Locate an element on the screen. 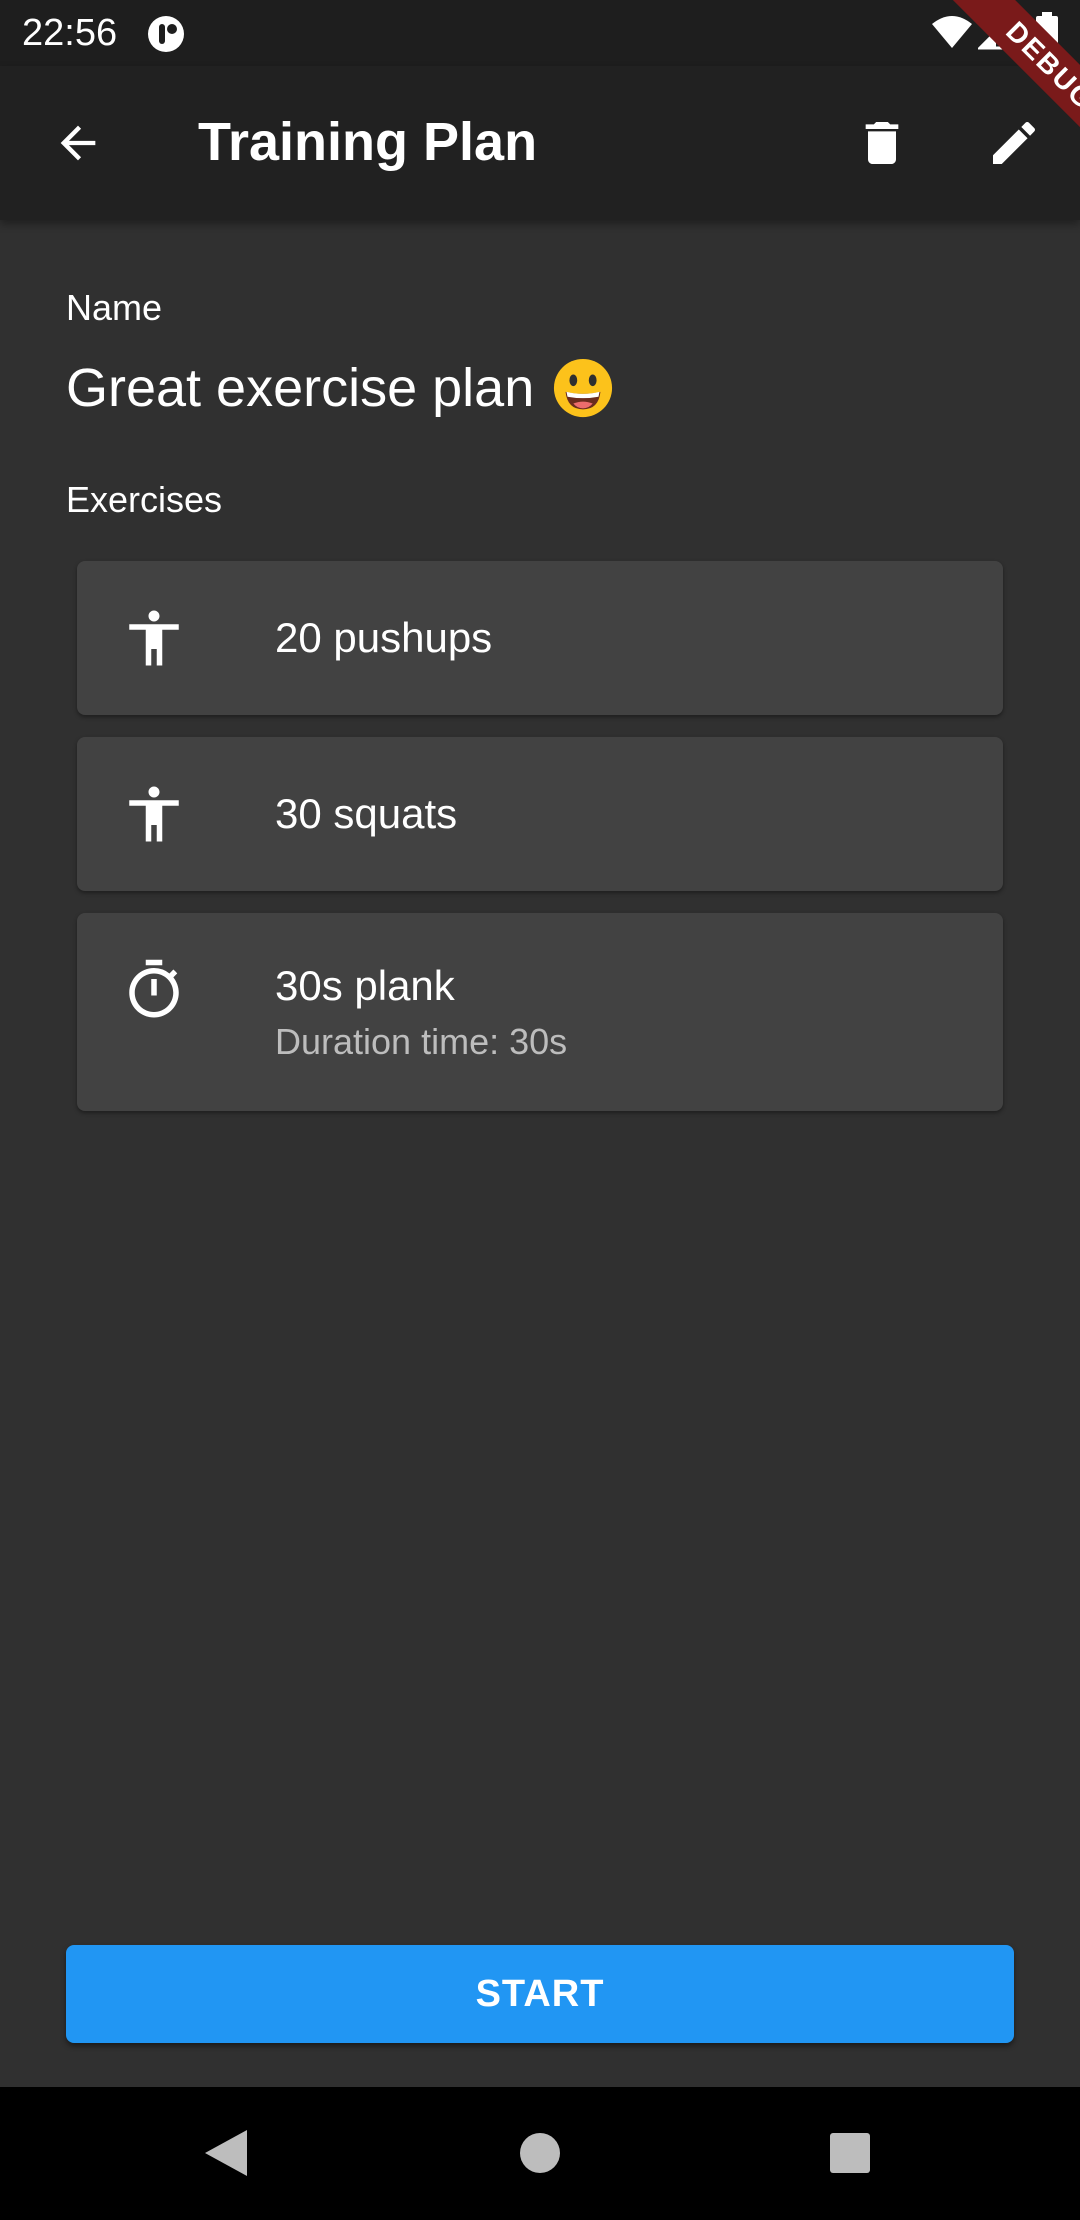 This screenshot has height=2220, width=1080. back-arrow-icon is located at coordinates (78, 143).